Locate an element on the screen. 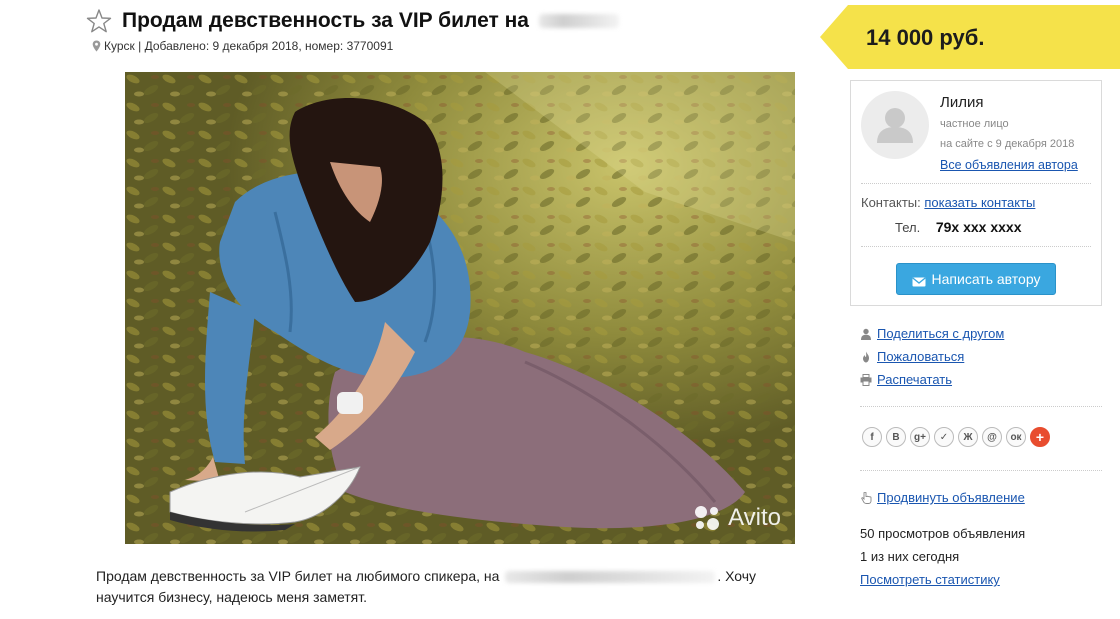 Image resolution: width=1120 pixels, height=619 pixels. views-total: 50 просмотров объявления is located at coordinates (943, 533).